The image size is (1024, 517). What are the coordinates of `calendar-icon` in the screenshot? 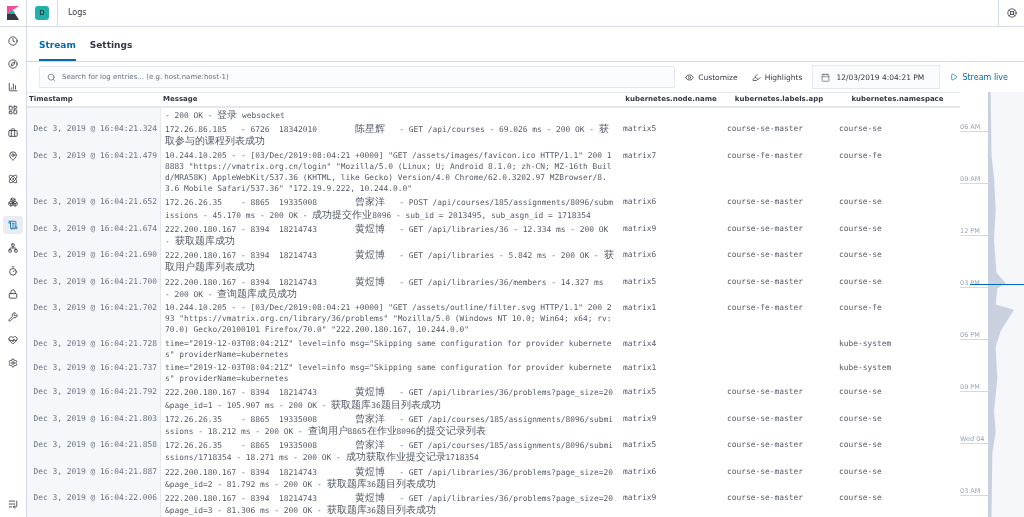 It's located at (826, 77).